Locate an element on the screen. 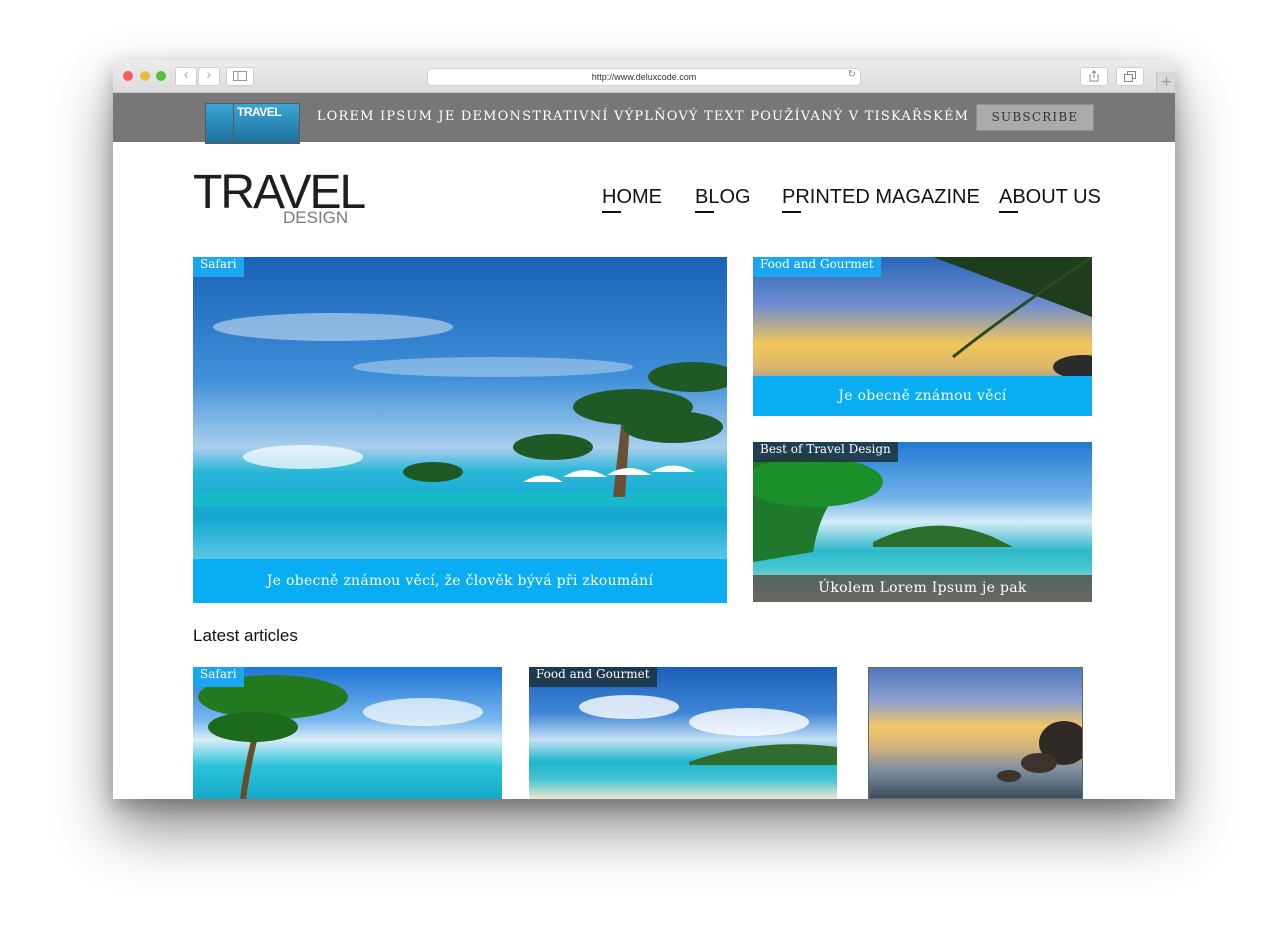  latest-article-card: Safari is located at coordinates (347, 733).